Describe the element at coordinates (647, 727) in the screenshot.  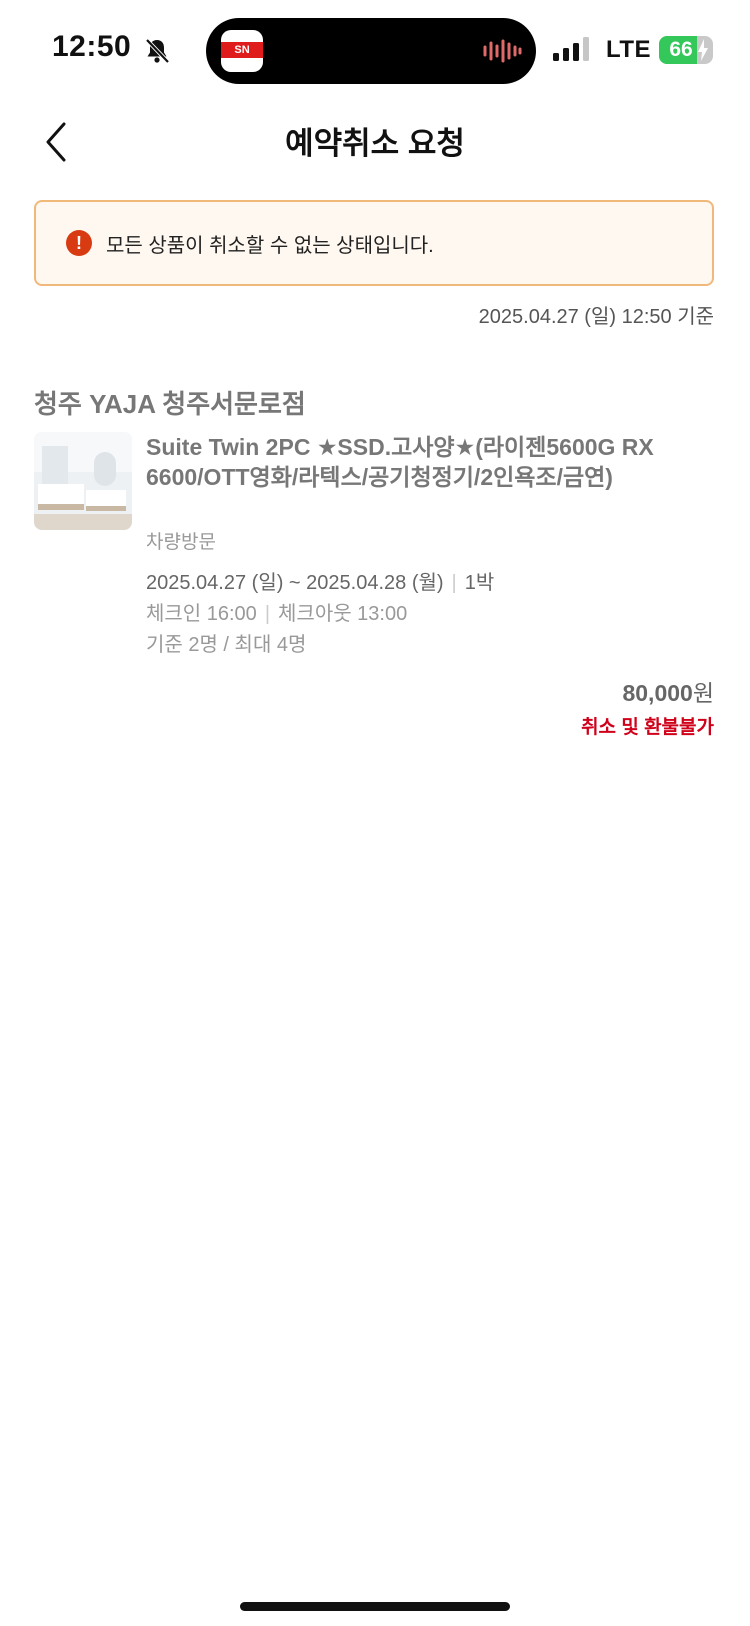
I see `refund-status: 취소 및 환불불가` at that location.